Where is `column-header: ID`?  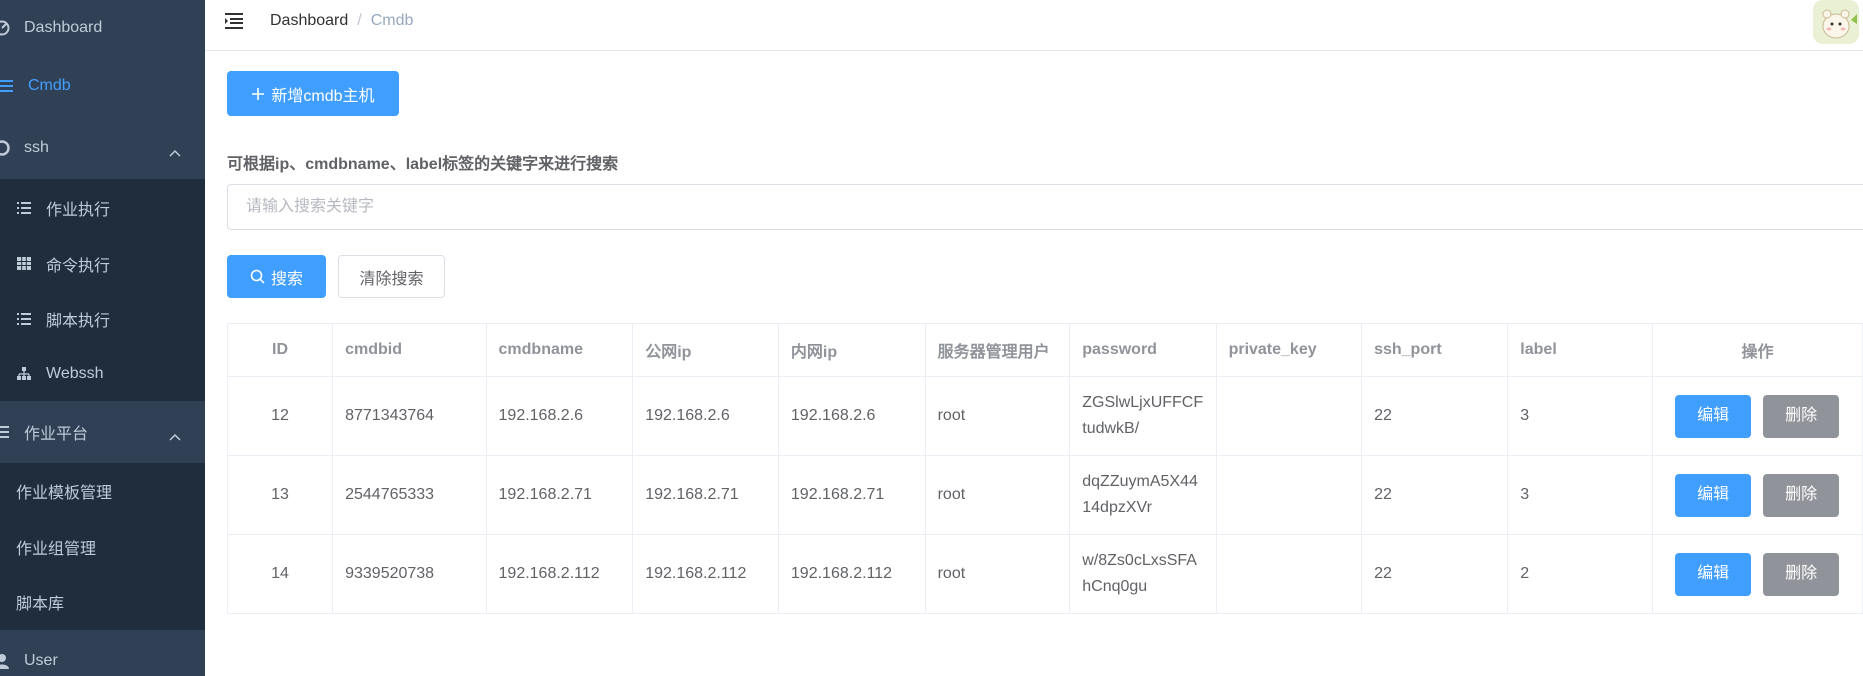 column-header: ID is located at coordinates (280, 350).